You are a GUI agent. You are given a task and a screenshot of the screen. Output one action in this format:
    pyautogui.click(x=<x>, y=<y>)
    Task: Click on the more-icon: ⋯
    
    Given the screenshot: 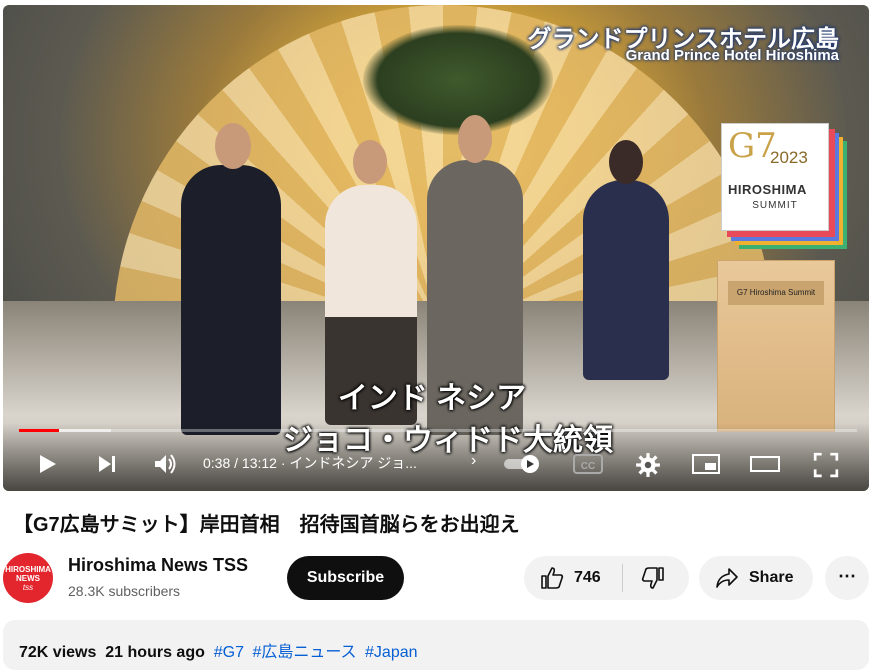 What is the action you would take?
    pyautogui.click(x=847, y=576)
    